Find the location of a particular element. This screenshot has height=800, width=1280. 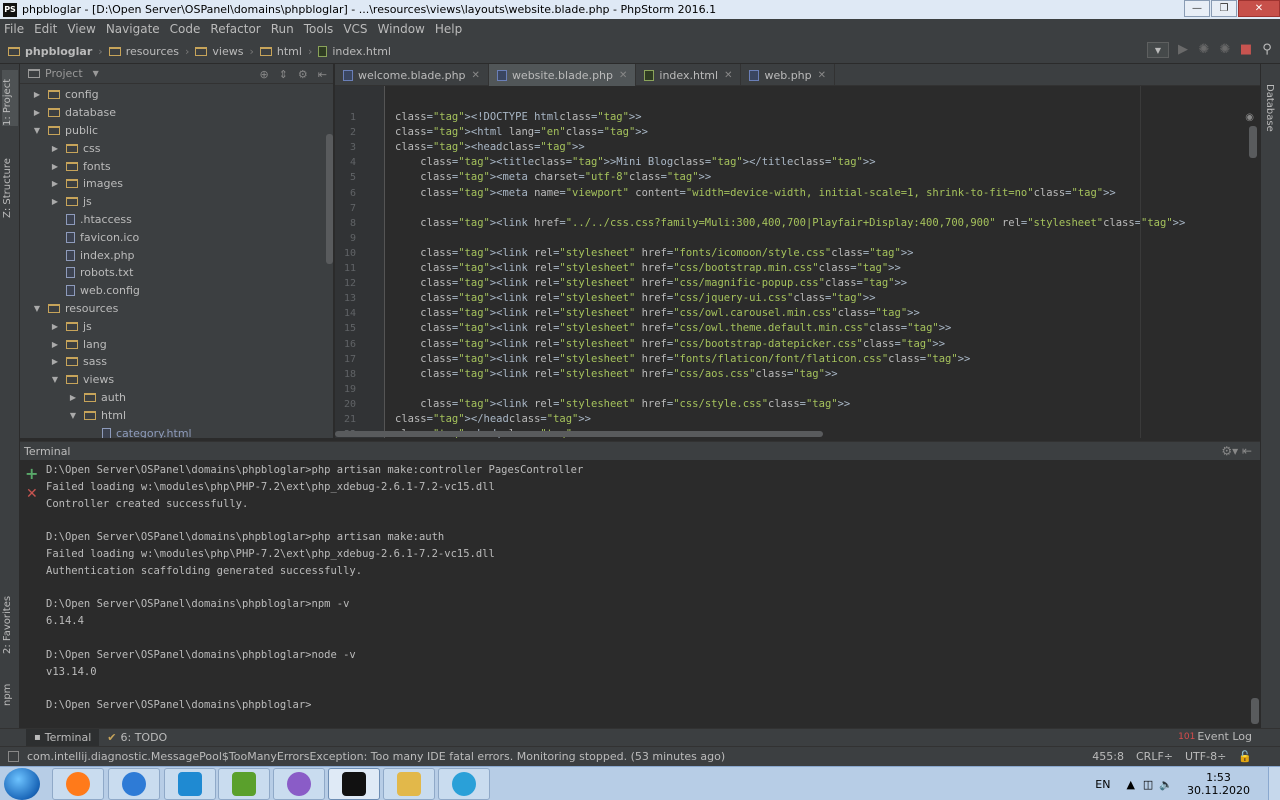

terminal-scrollbar is located at coordinates (1255, 711).